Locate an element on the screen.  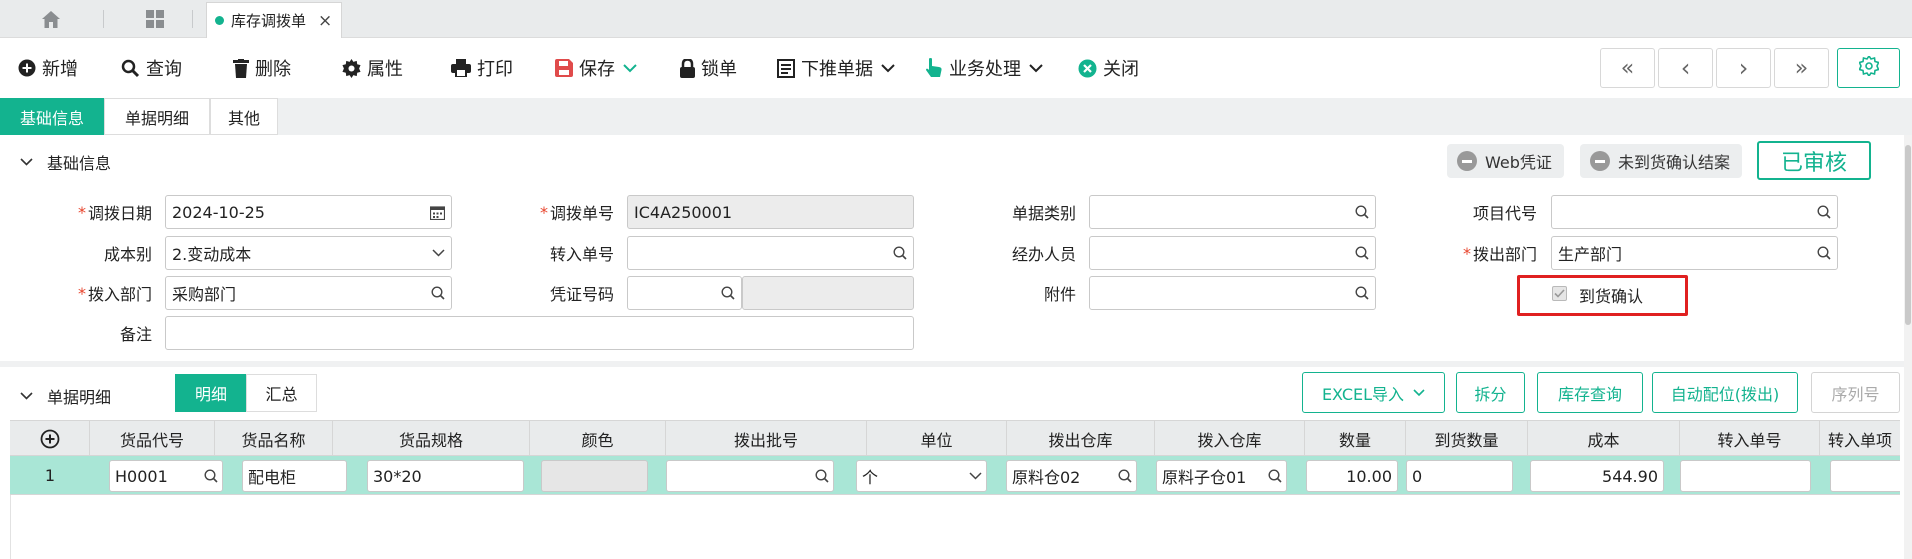
calendar-icon is located at coordinates (437, 212).